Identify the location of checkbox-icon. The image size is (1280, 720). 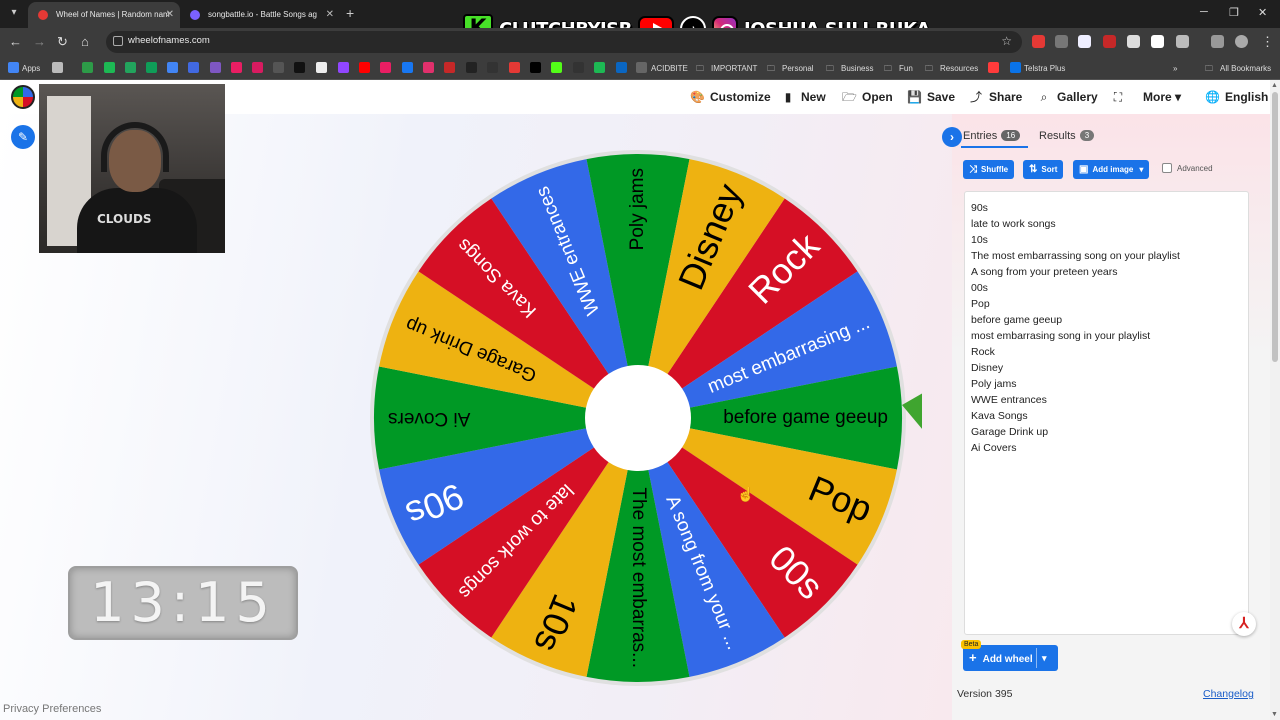
(1167, 168).